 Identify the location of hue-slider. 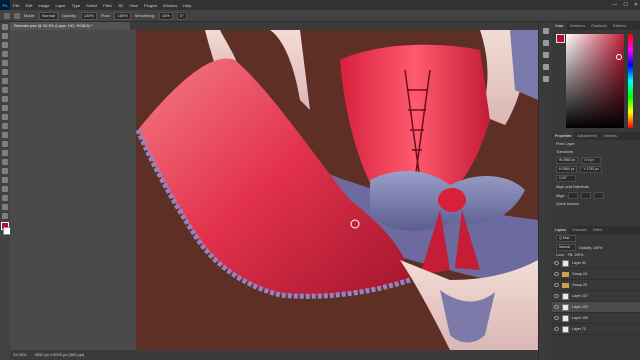
(630, 81).